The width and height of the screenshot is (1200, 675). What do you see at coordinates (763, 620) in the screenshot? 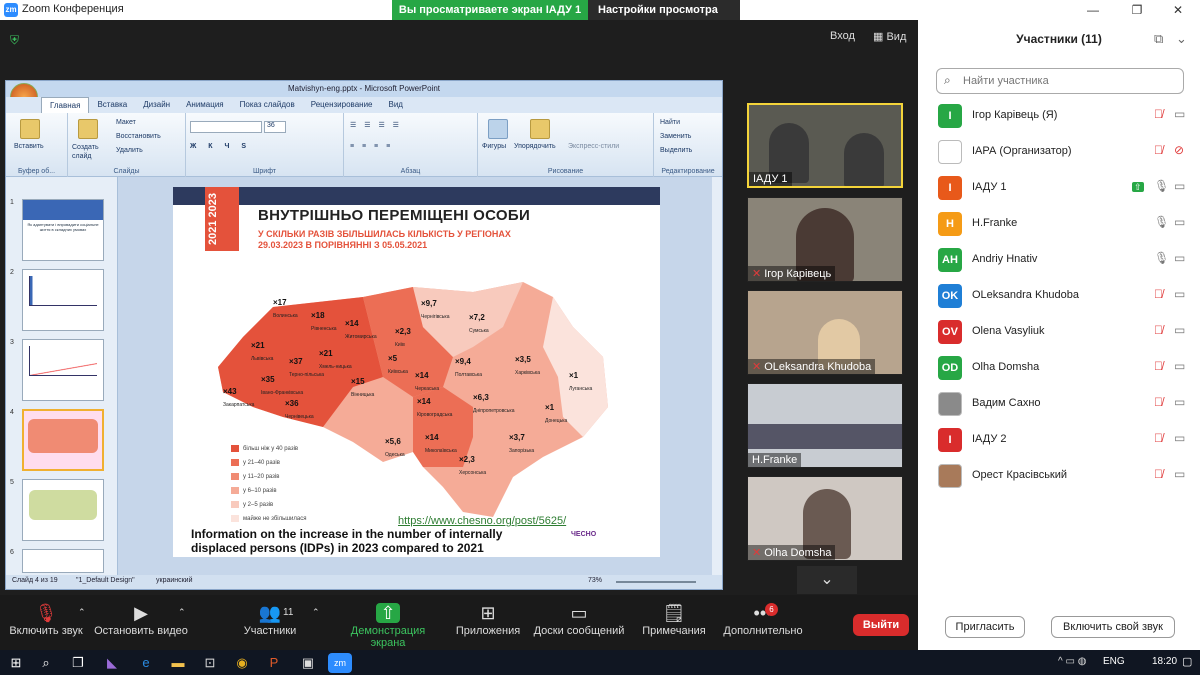
I see `more-button: ••• Дополнительно` at bounding box center [763, 620].